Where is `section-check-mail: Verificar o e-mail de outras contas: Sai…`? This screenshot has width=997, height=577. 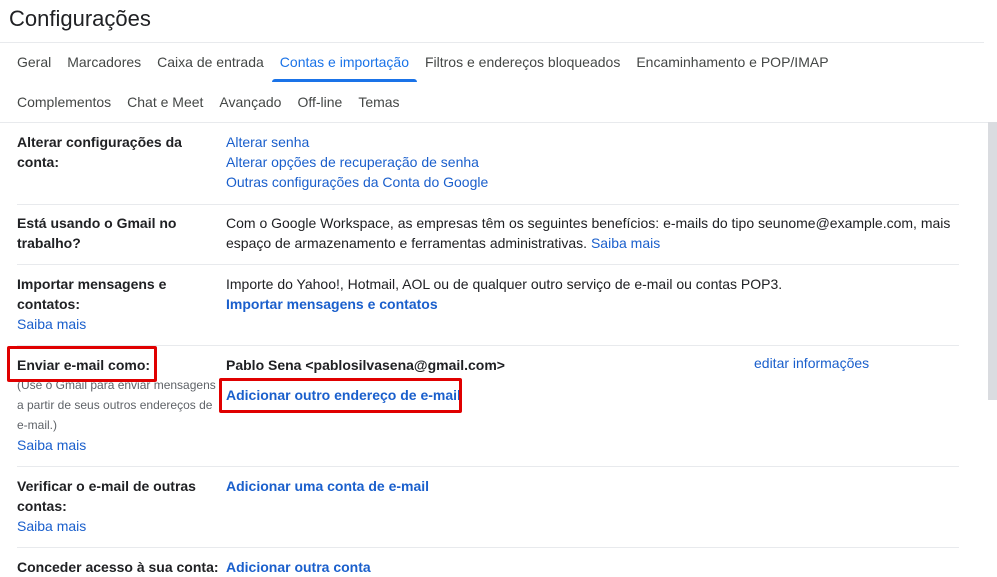 section-check-mail: Verificar o e-mail de outras contas: Sai… is located at coordinates (488, 512).